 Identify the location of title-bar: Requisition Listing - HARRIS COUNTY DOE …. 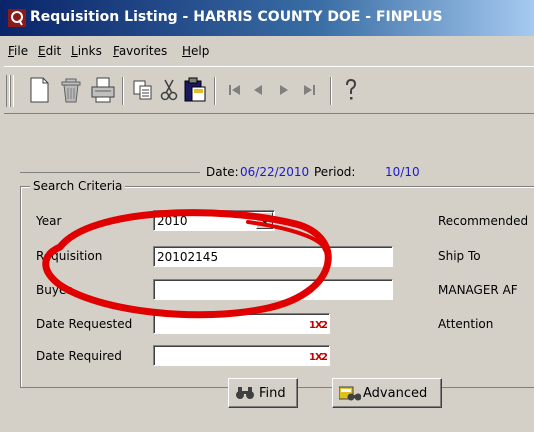
(267, 18).